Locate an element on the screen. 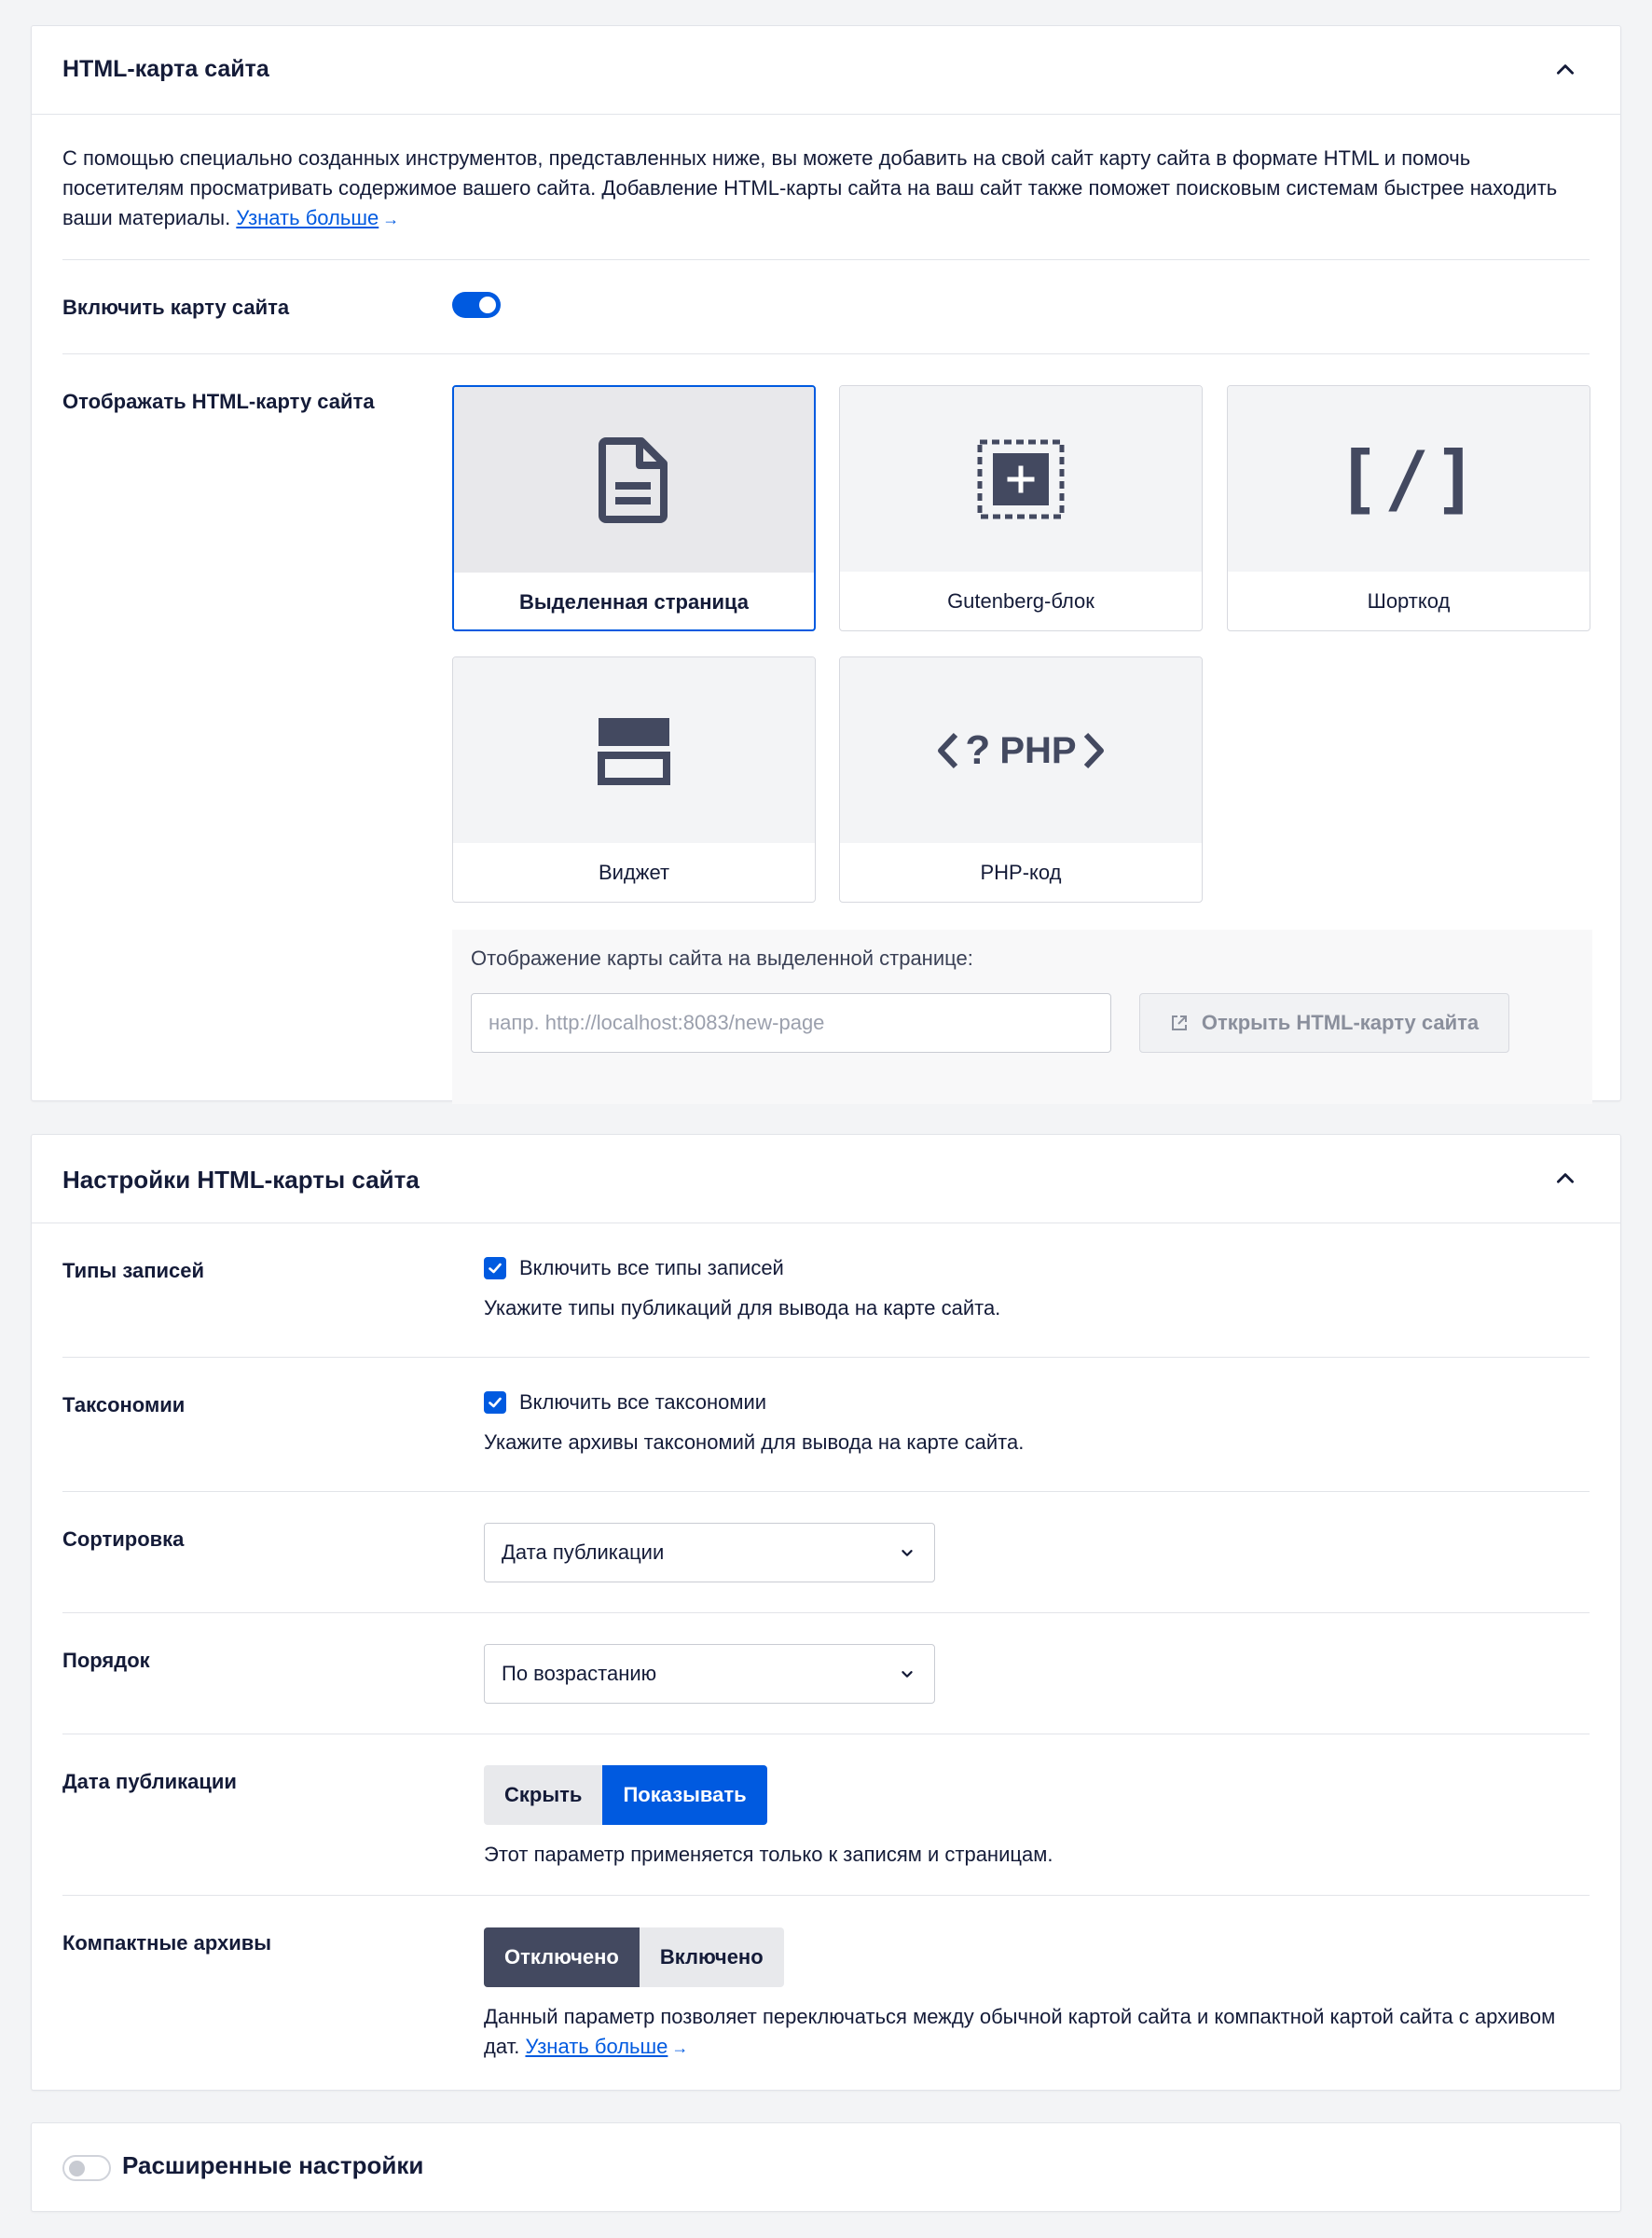 This screenshot has width=1652, height=2238. all-post-types-label: Включить все типы записей is located at coordinates (652, 1267).